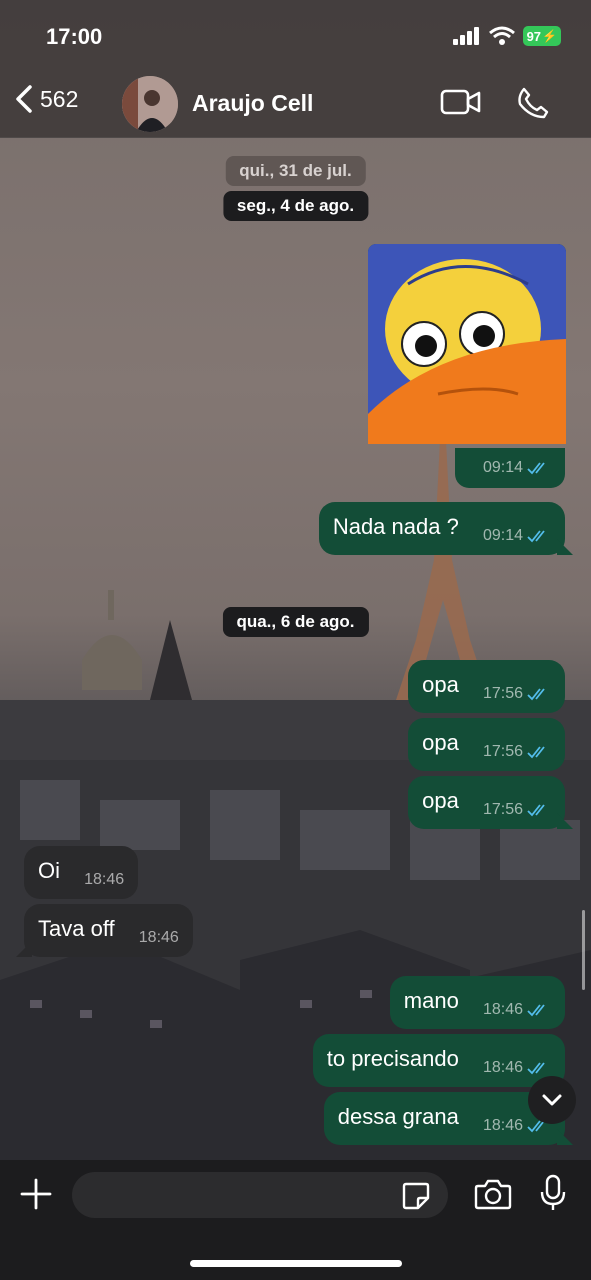  I want to click on status-icons: 97 ⚡, so click(506, 36).